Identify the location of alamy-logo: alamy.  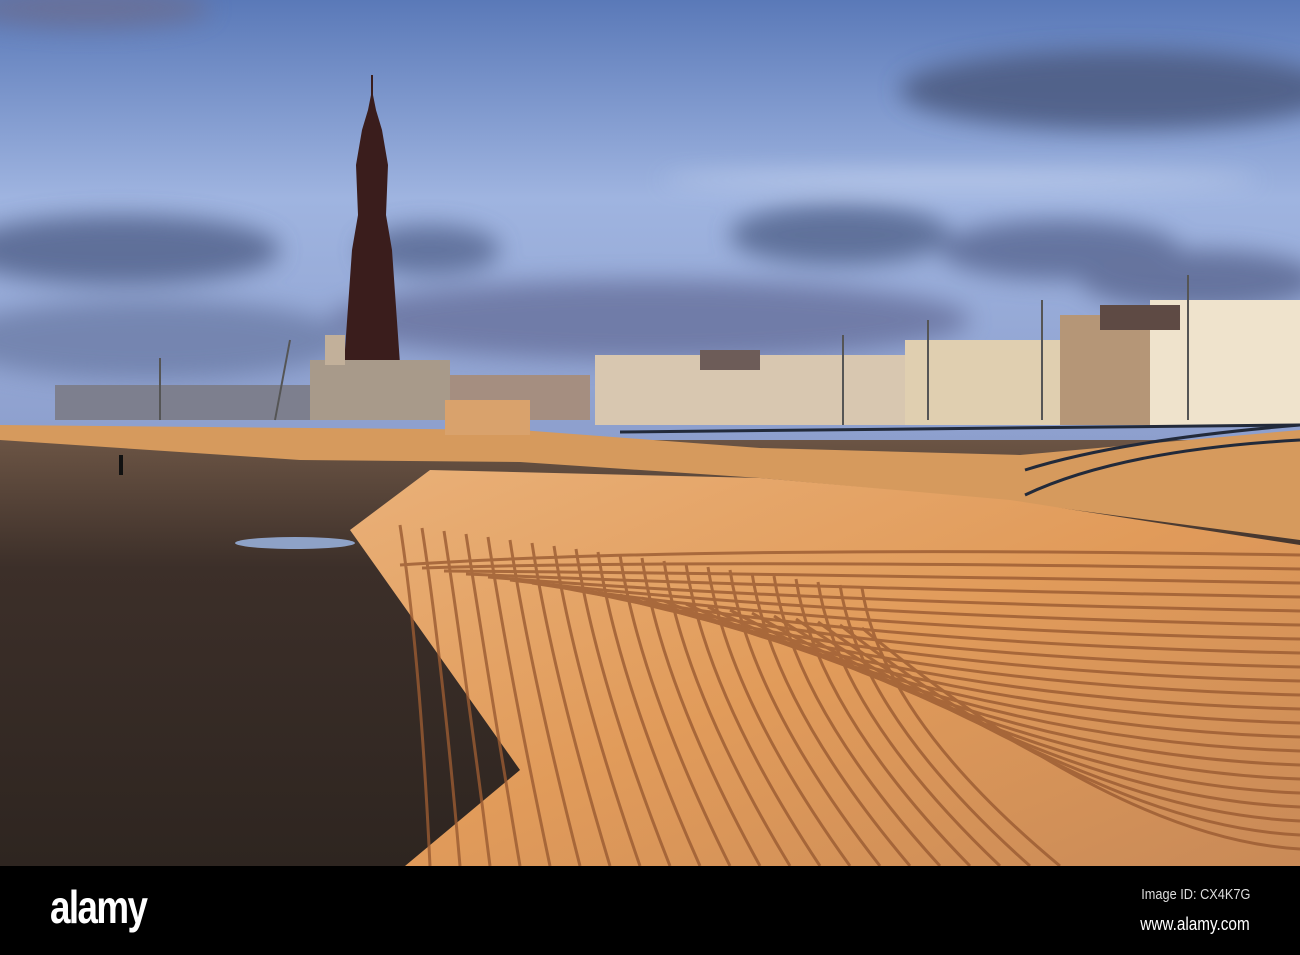
(99, 907).